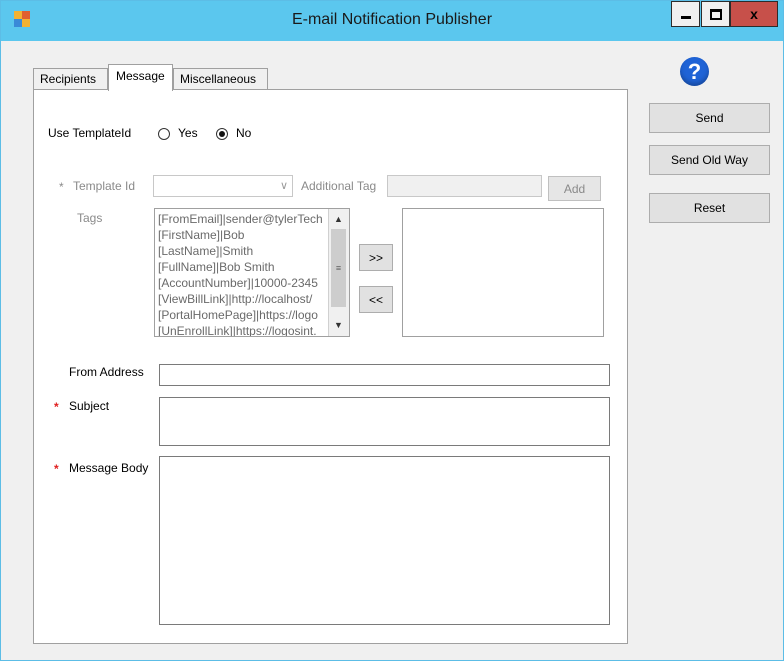 The width and height of the screenshot is (784, 661). What do you see at coordinates (574, 188) in the screenshot?
I see `add-tag-button: Add` at bounding box center [574, 188].